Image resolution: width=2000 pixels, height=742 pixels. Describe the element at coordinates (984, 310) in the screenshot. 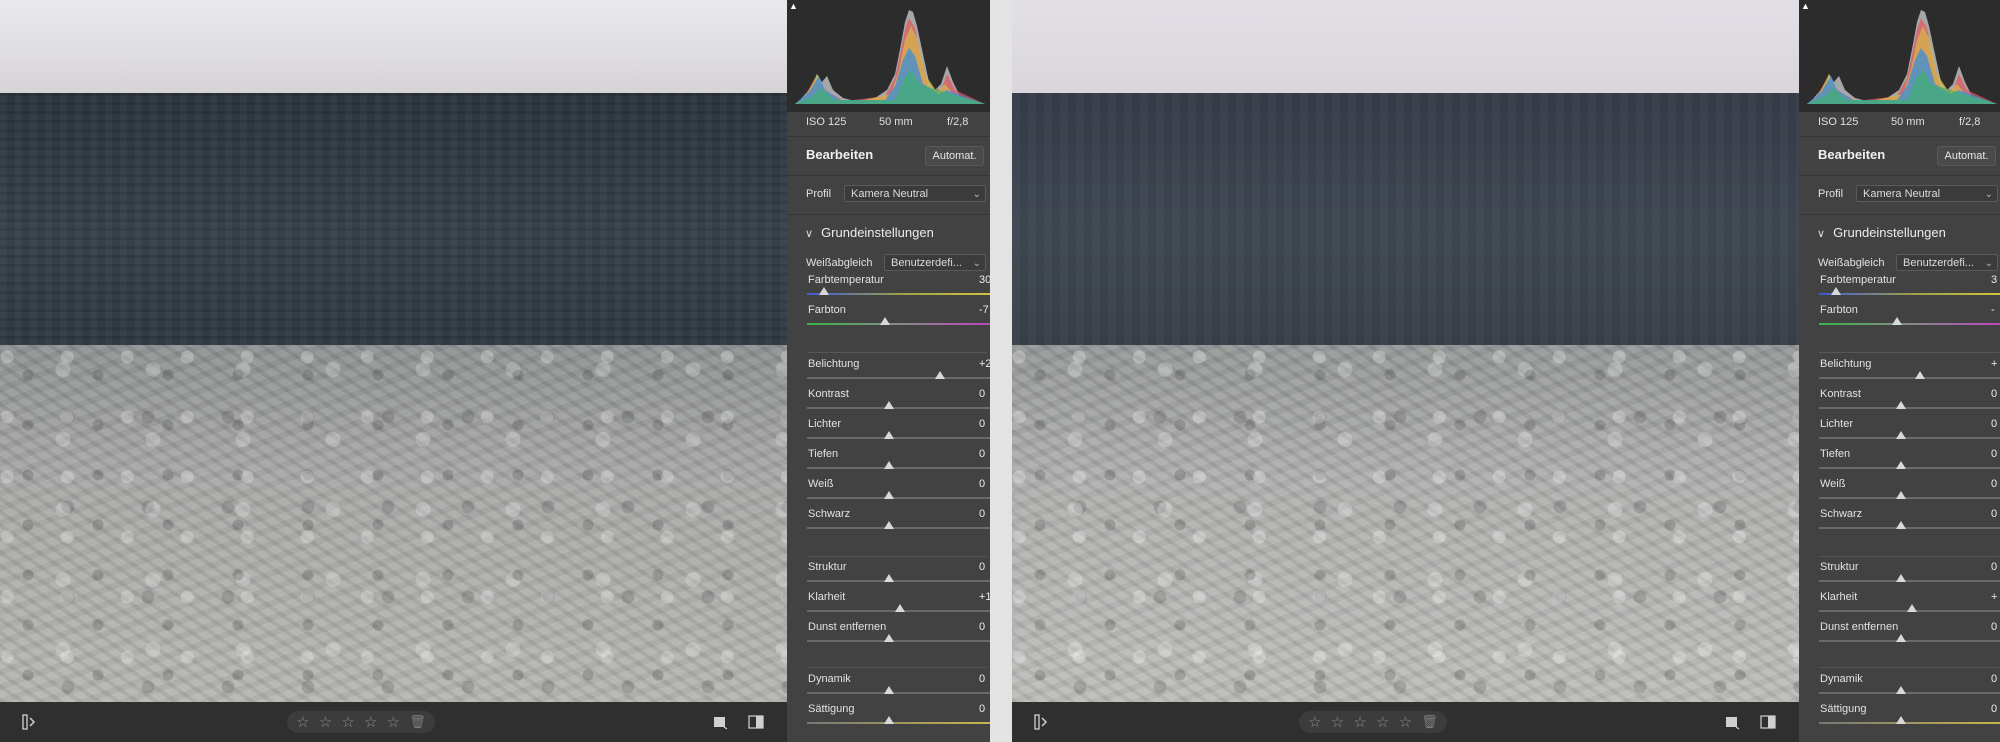

I see `slider-value-farbton: -7` at that location.